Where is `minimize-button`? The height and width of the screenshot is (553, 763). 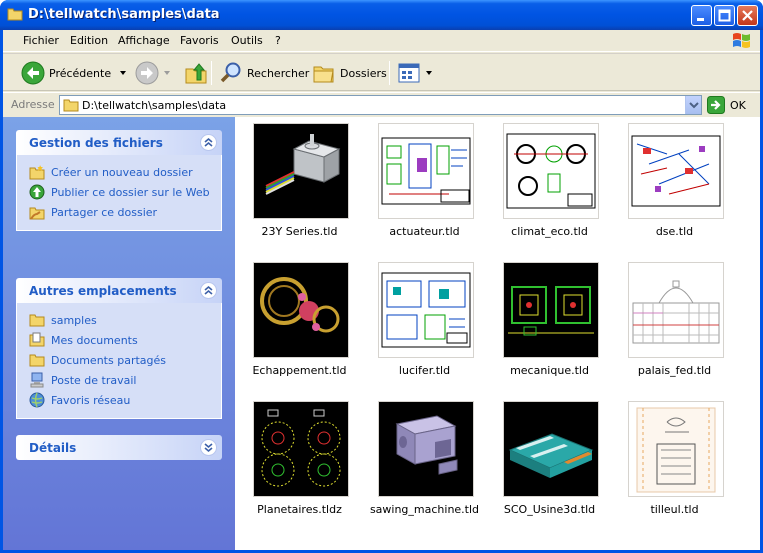
minimize-button is located at coordinates (701, 15).